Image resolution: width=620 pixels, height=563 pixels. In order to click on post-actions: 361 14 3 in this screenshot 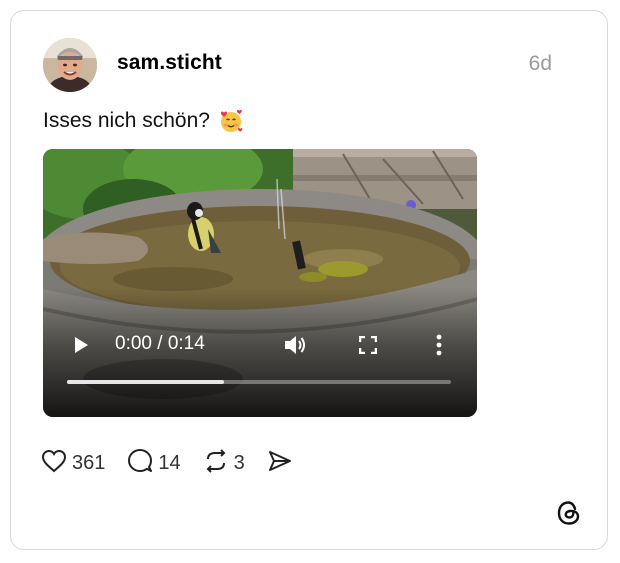, I will do `click(178, 463)`.